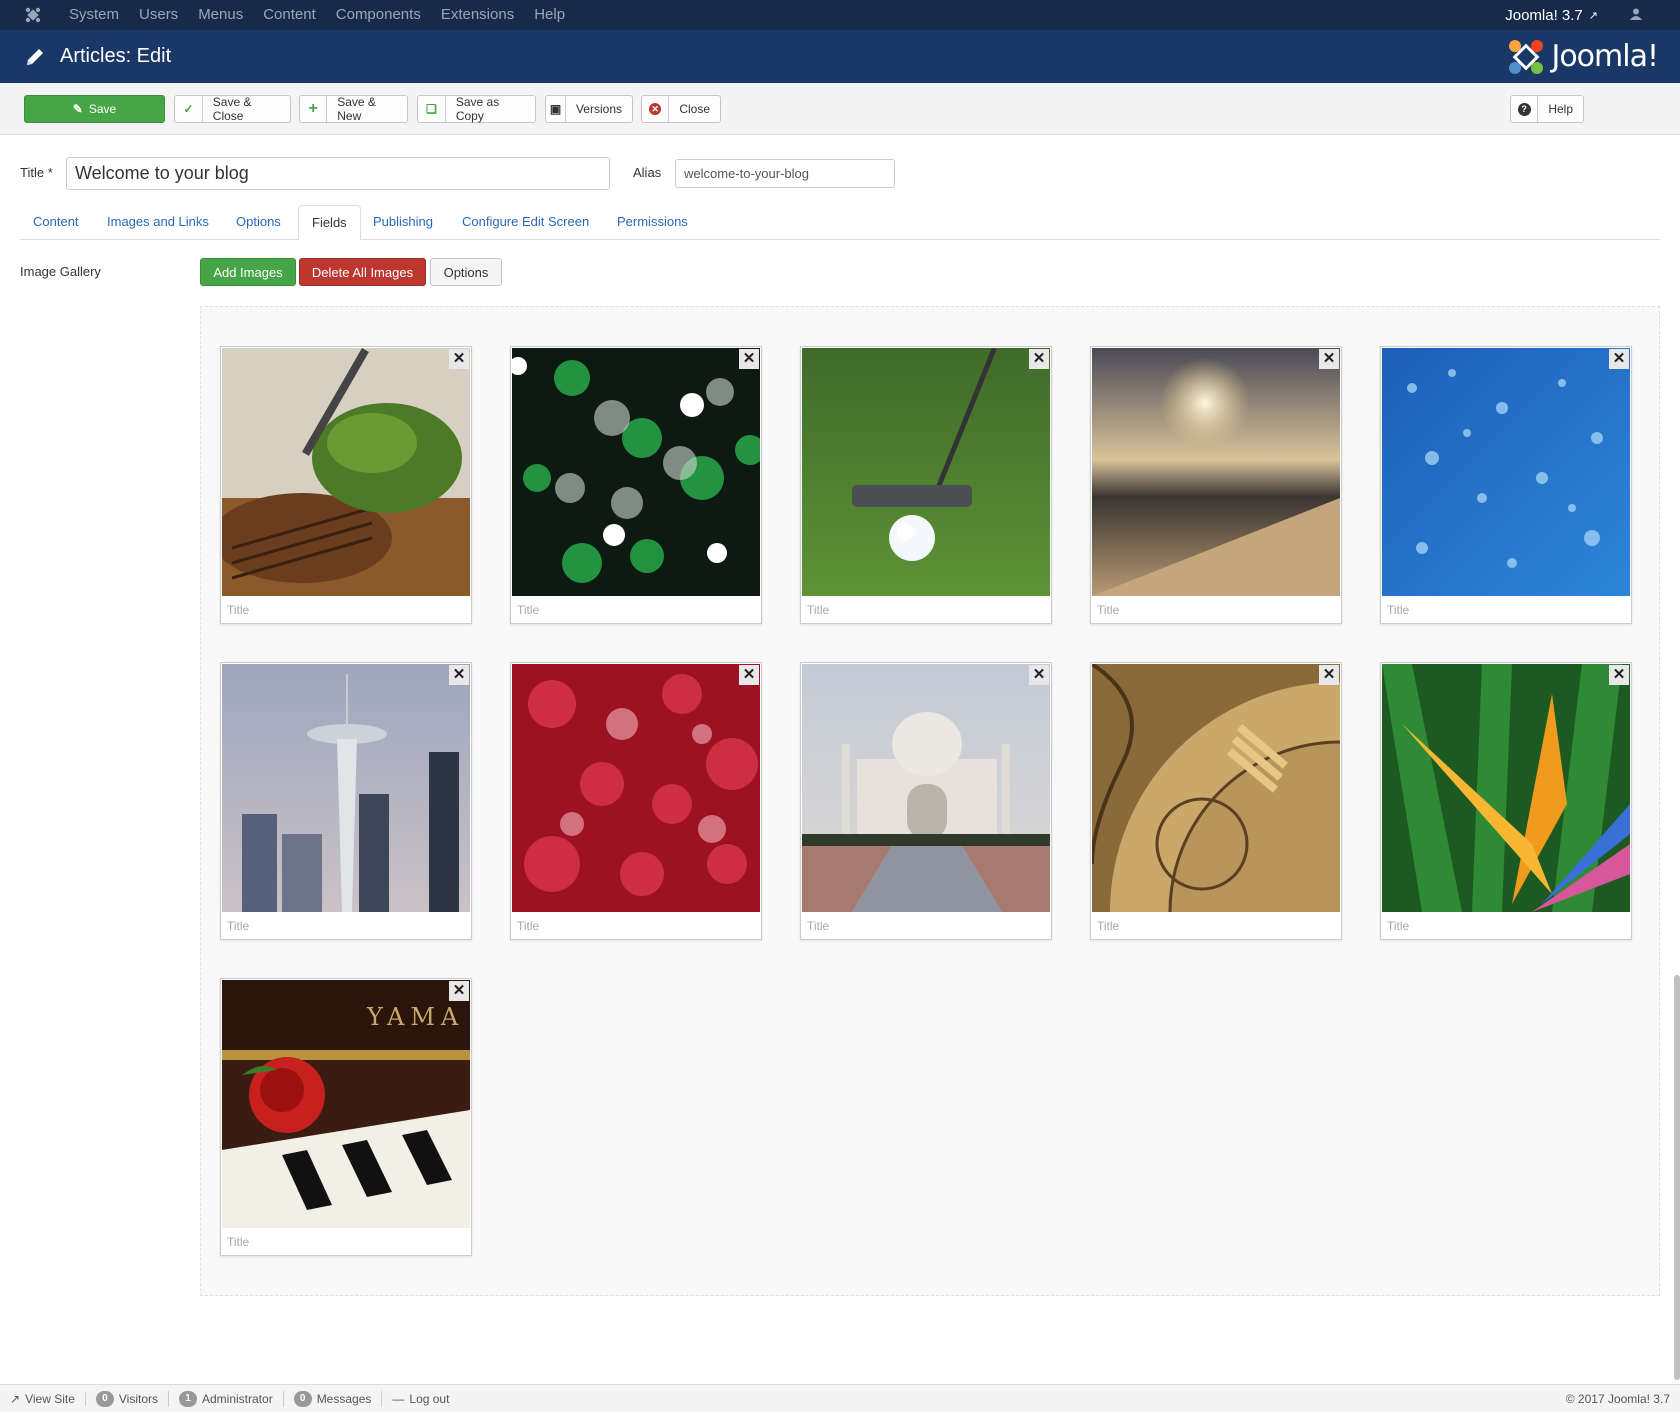 This screenshot has width=1680, height=1412. I want to click on green-bokeh-image, so click(636, 472).